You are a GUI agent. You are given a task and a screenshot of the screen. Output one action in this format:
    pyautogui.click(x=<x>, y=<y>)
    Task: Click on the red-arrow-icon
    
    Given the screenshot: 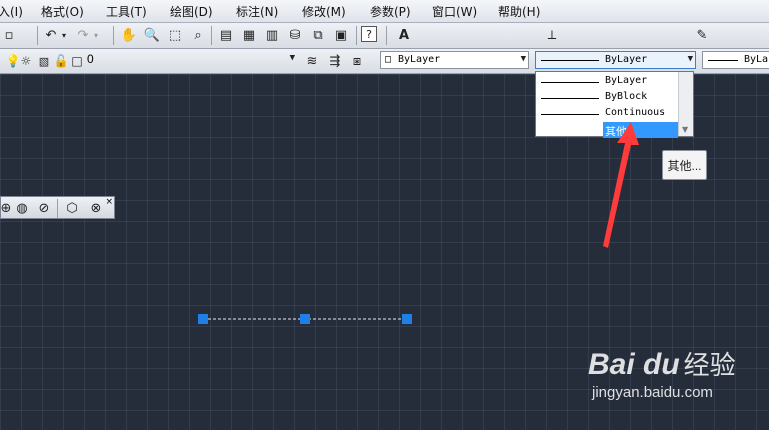 What is the action you would take?
    pyautogui.click(x=621, y=185)
    